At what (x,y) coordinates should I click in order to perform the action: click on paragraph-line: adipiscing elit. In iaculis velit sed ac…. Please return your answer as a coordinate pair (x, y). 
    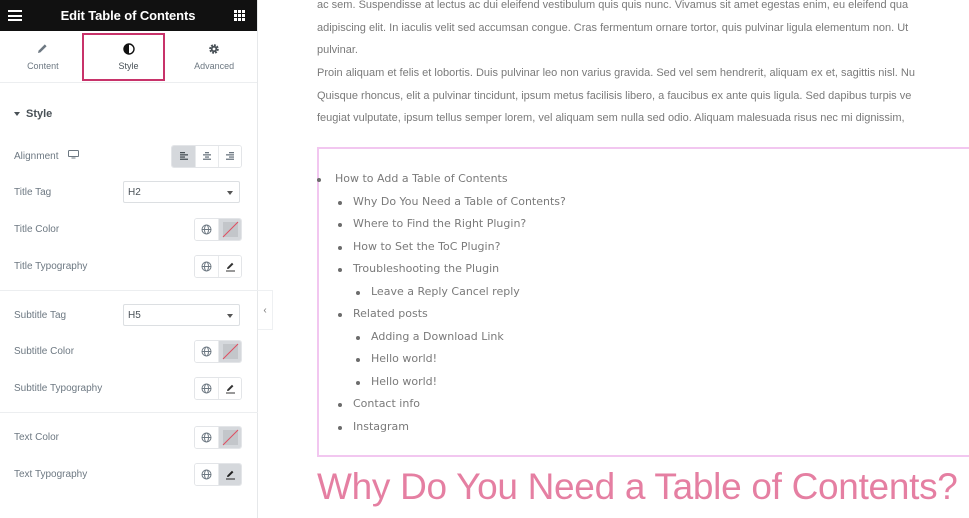
    Looking at the image, I should click on (613, 27).